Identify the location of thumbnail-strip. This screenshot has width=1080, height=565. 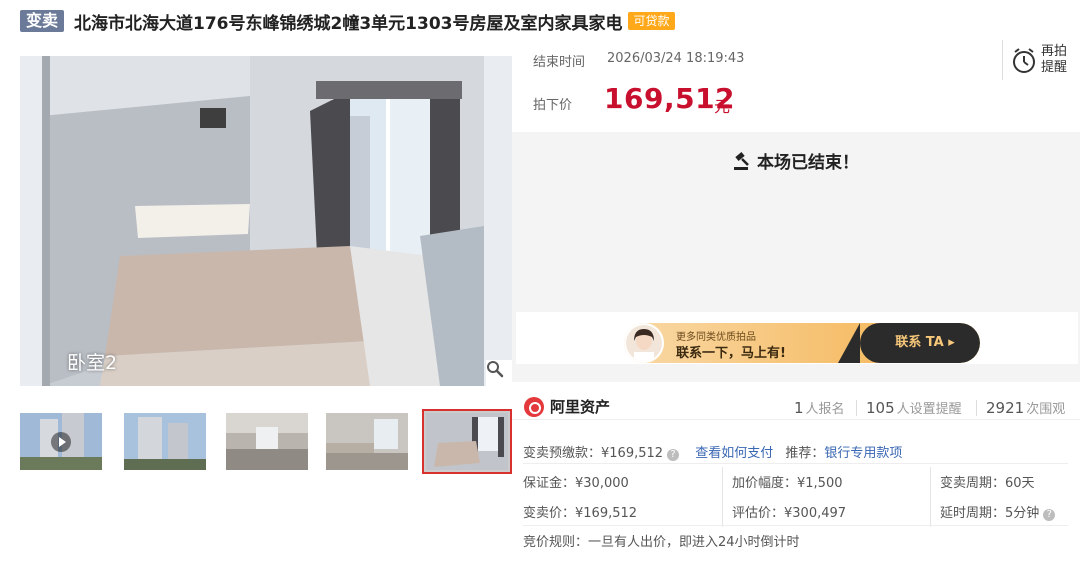
(266, 442).